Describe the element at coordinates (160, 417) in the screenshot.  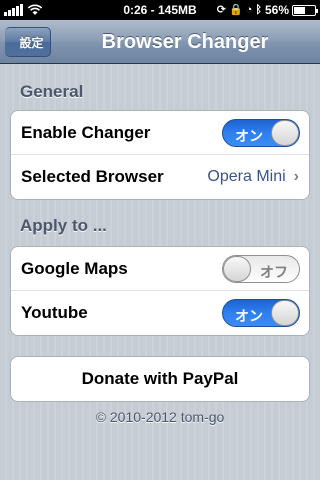
I see `copyright-footer: © 2010-2012 tom-go` at that location.